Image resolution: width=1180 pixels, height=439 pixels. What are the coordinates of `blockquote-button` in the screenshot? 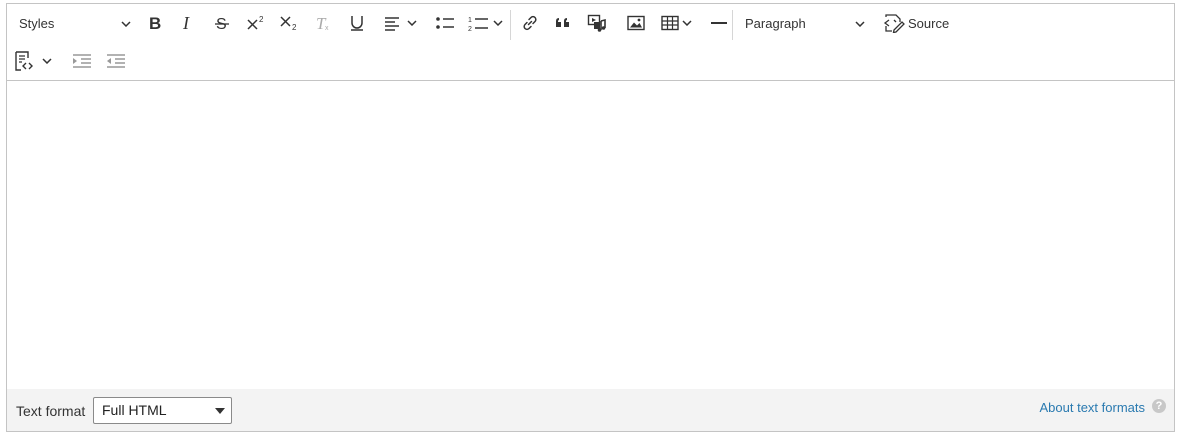 It's located at (563, 23).